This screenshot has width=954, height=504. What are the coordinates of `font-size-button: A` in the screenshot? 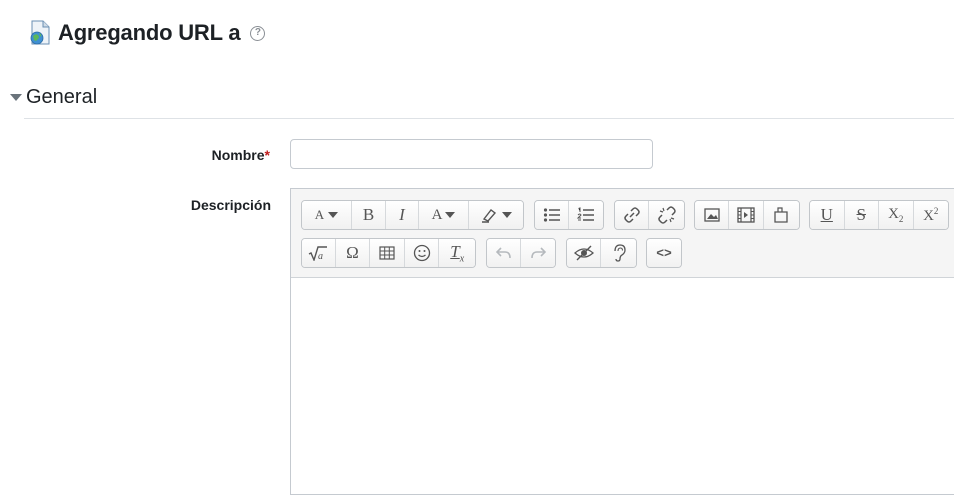 It's located at (327, 215).